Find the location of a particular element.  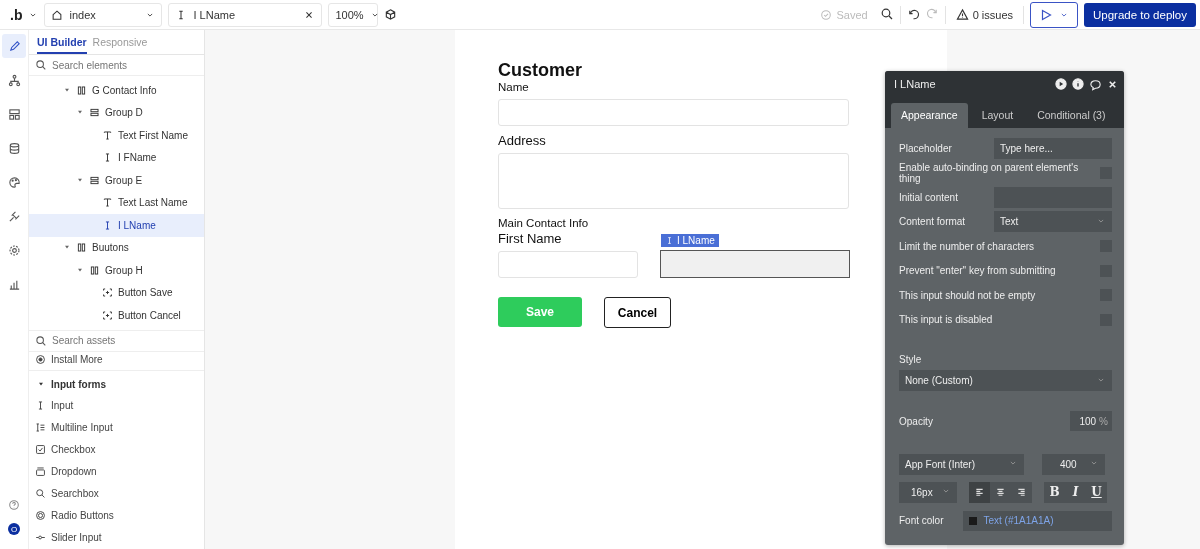

preview-button is located at coordinates (1054, 14).